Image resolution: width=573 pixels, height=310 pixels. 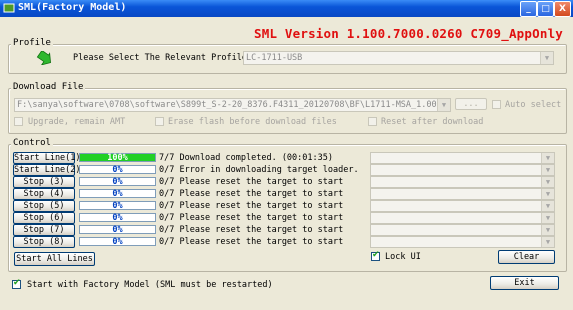 What do you see at coordinates (403, 257) in the screenshot?
I see `lock-ui-label: Lock UI` at bounding box center [403, 257].